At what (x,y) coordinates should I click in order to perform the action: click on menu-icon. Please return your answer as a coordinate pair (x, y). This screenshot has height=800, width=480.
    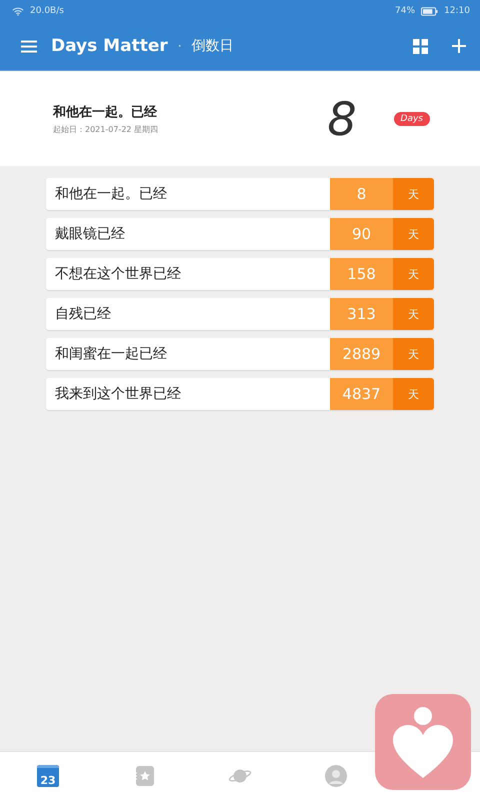
    Looking at the image, I should click on (29, 46).